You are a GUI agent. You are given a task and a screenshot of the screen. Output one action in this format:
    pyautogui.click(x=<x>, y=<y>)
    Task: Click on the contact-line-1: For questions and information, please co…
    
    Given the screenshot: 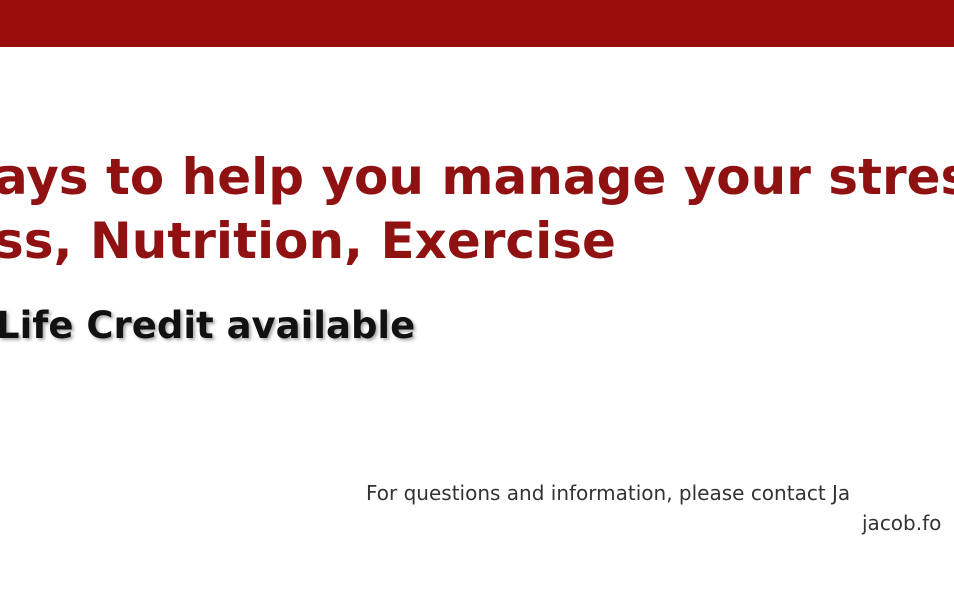 What is the action you would take?
    pyautogui.click(x=608, y=493)
    